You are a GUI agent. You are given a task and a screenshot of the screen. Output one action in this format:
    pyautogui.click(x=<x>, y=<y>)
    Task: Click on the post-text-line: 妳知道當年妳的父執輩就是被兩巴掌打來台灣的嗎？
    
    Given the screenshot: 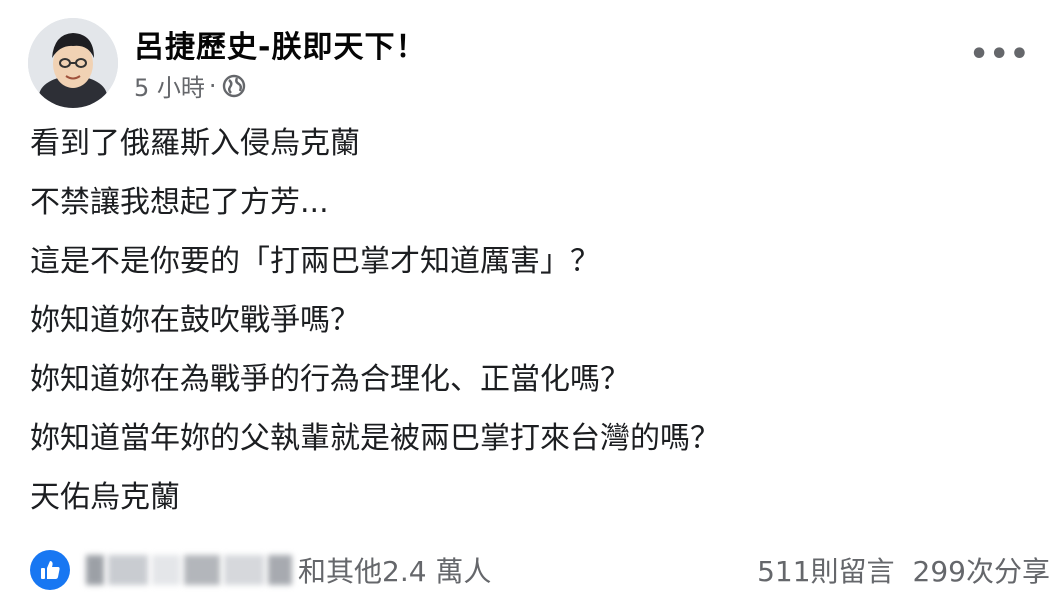 What is the action you would take?
    pyautogui.click(x=375, y=438)
    